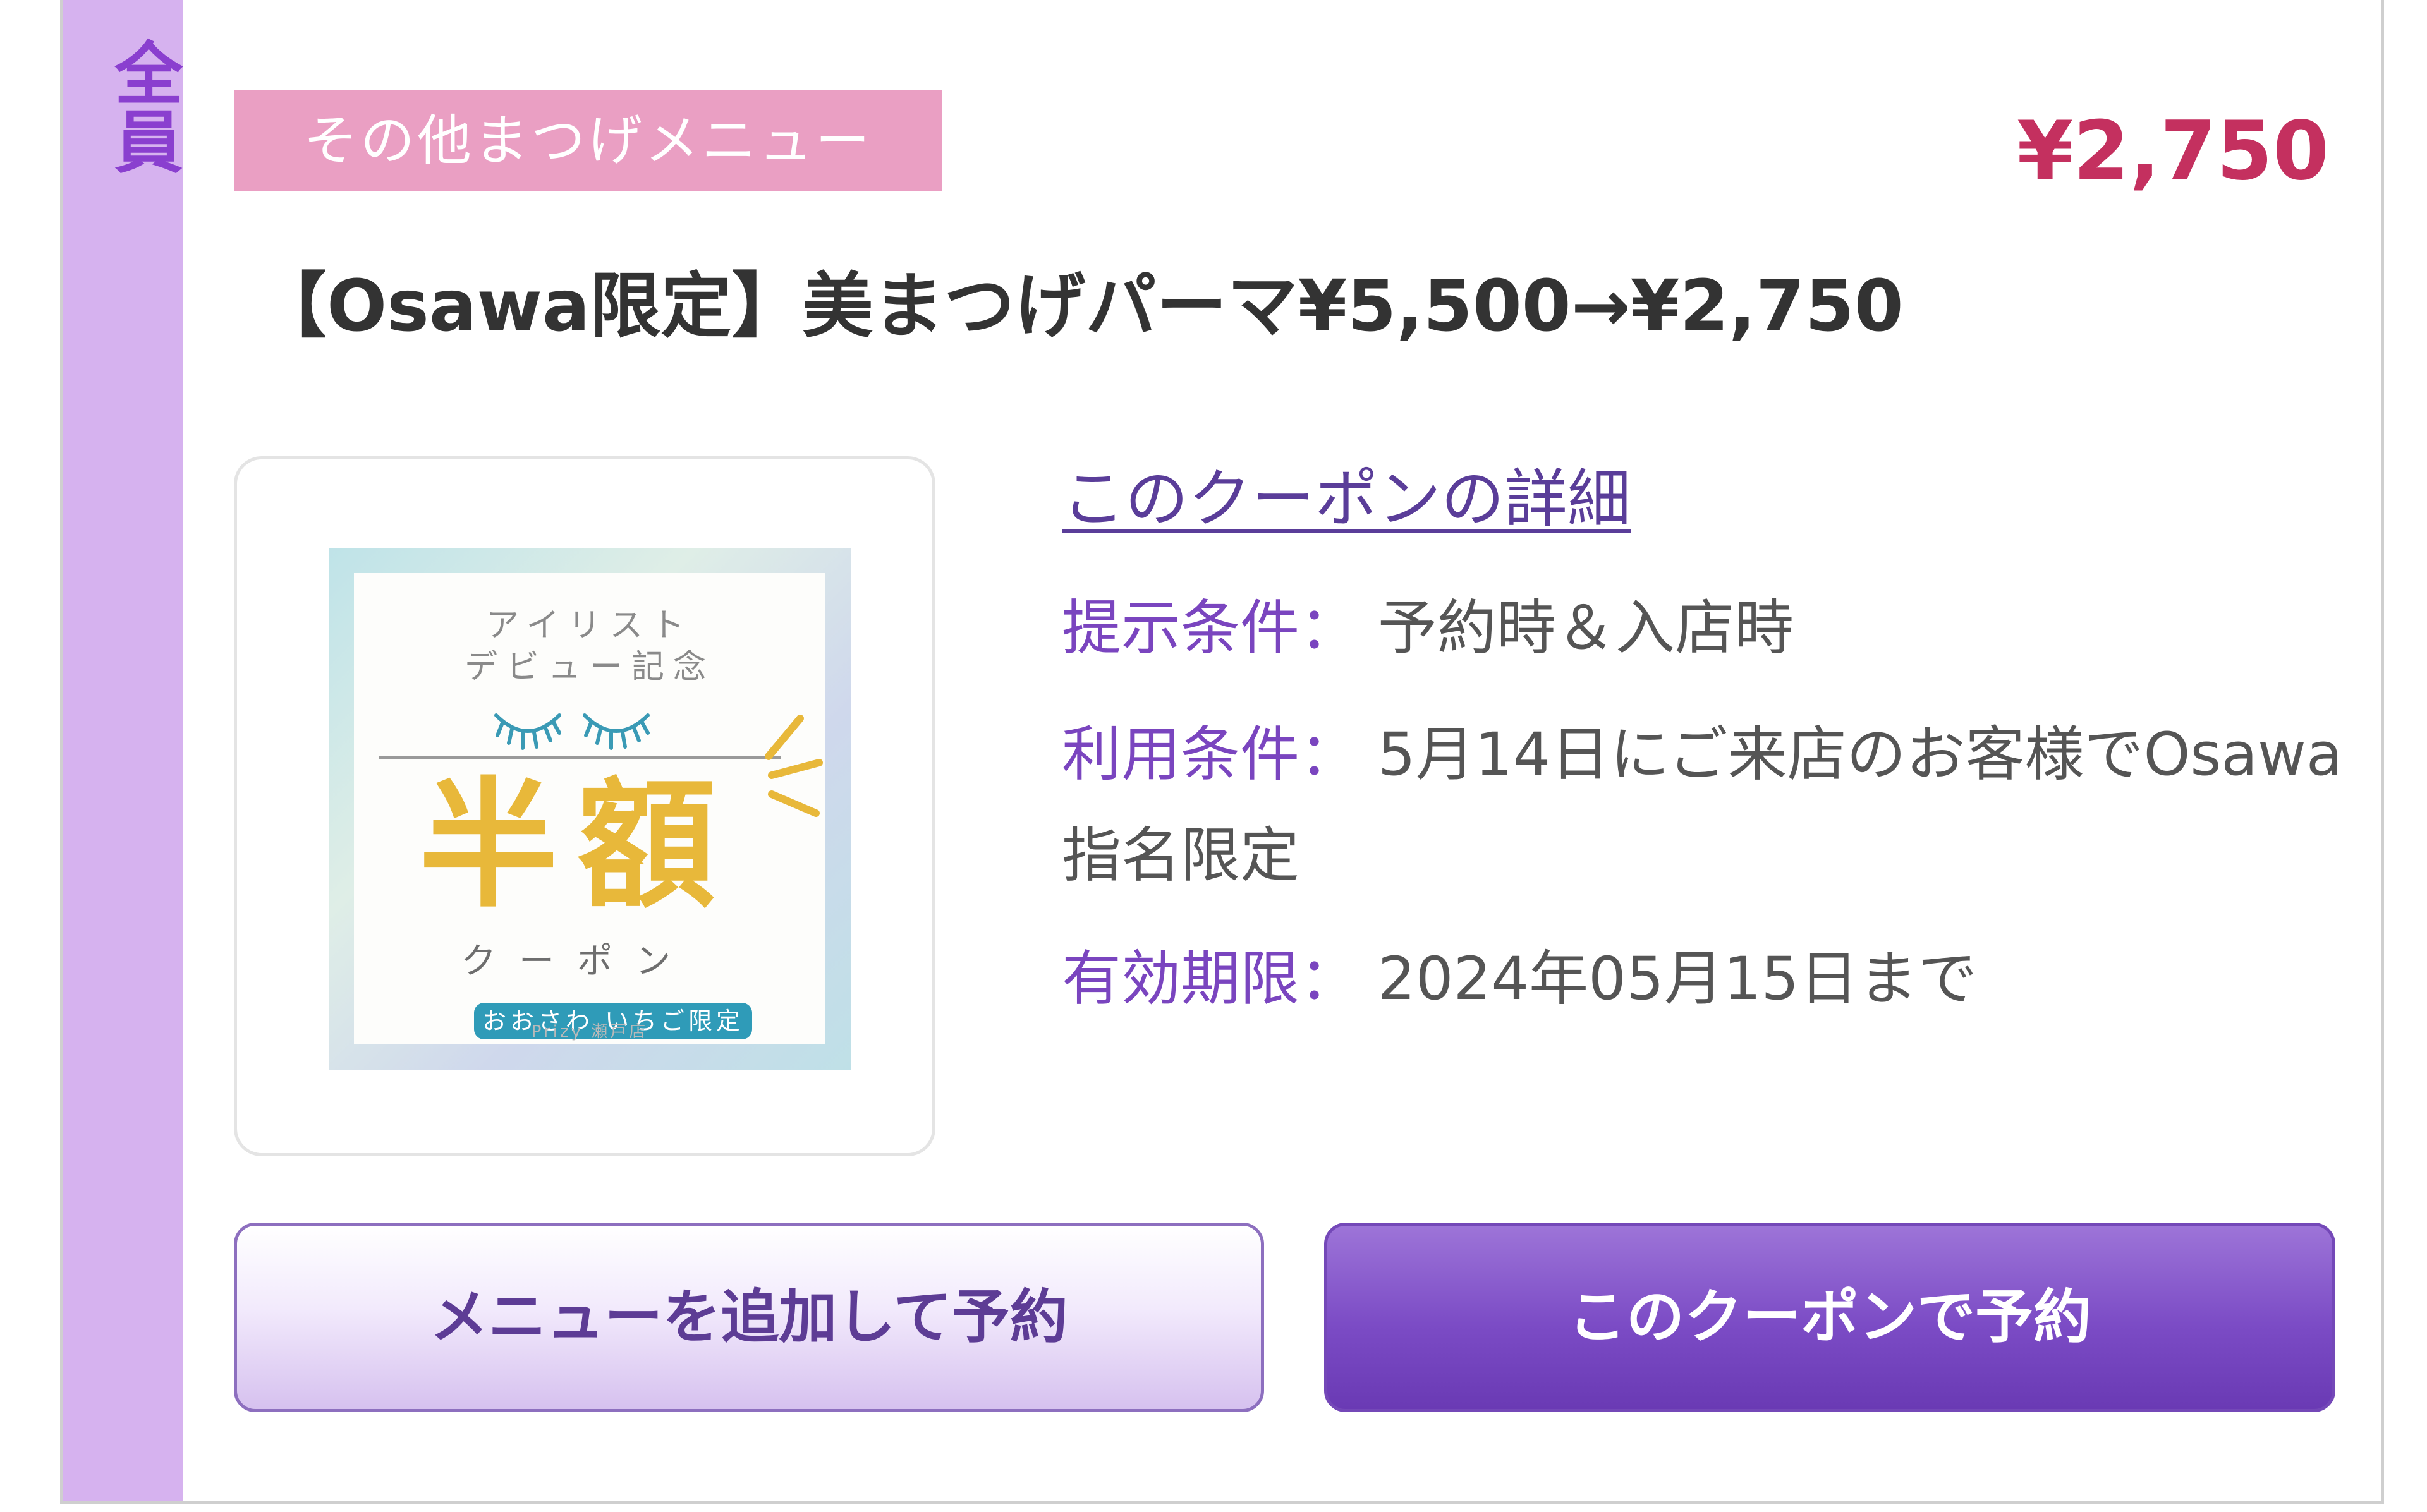 Image resolution: width=2427 pixels, height=1512 pixels. What do you see at coordinates (749, 1317) in the screenshot?
I see `add-menu-reserve-button: メニューを追加して予約` at bounding box center [749, 1317].